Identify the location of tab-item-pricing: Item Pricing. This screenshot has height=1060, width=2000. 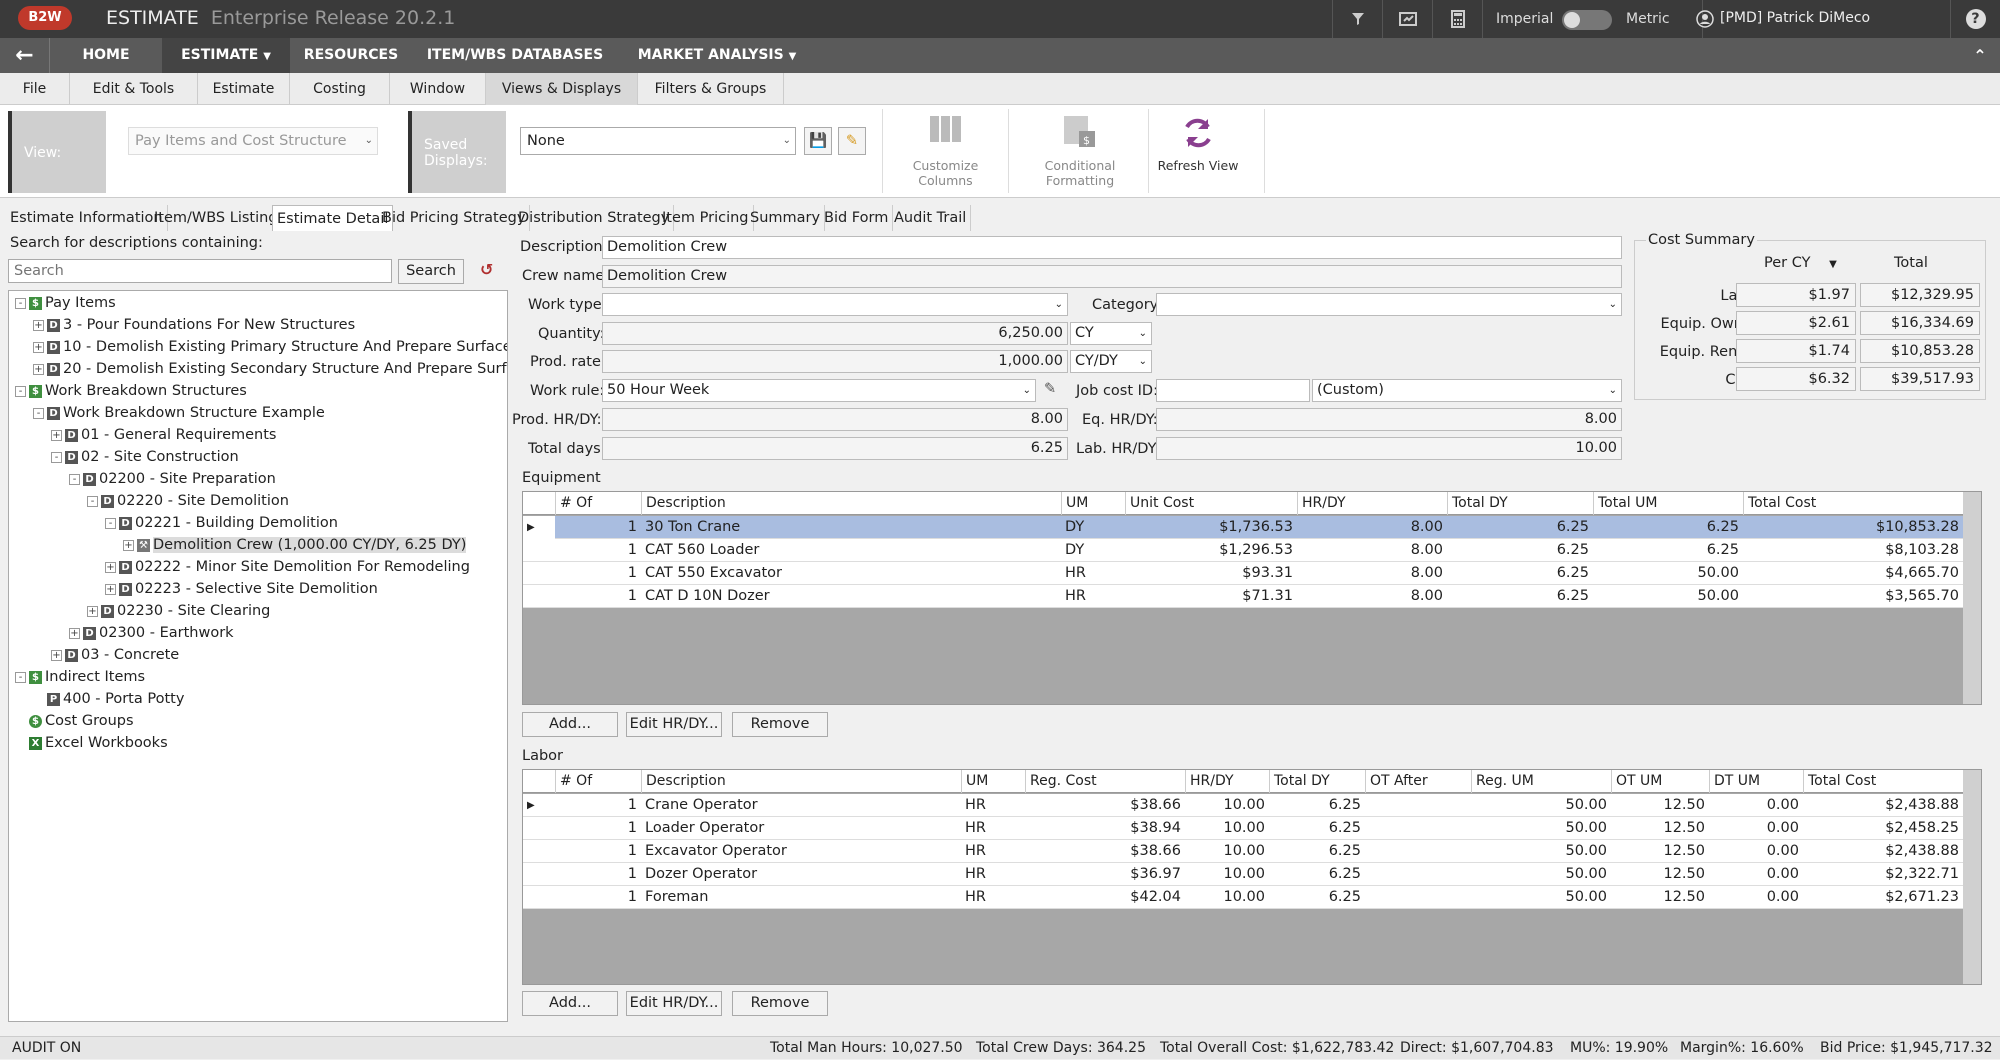
(706, 218).